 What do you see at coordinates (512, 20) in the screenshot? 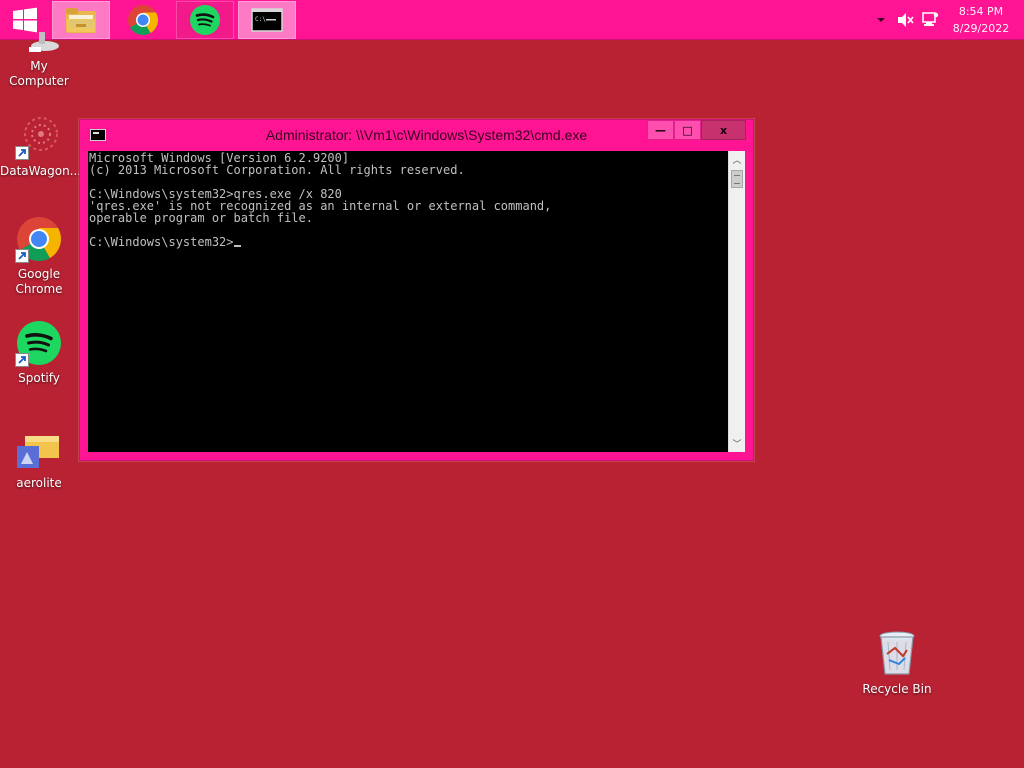
I see `taskbar: C:\ 8:54 PM 8/29/2022` at bounding box center [512, 20].